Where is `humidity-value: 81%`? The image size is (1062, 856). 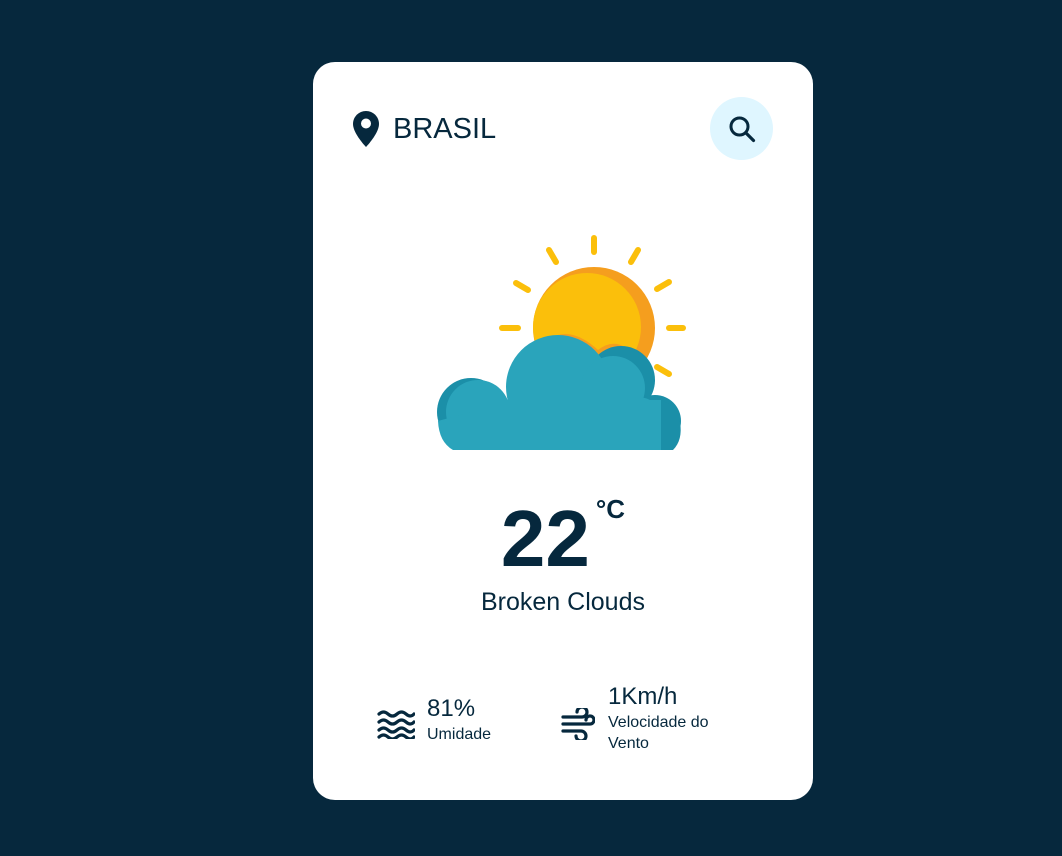 humidity-value: 81% is located at coordinates (451, 708).